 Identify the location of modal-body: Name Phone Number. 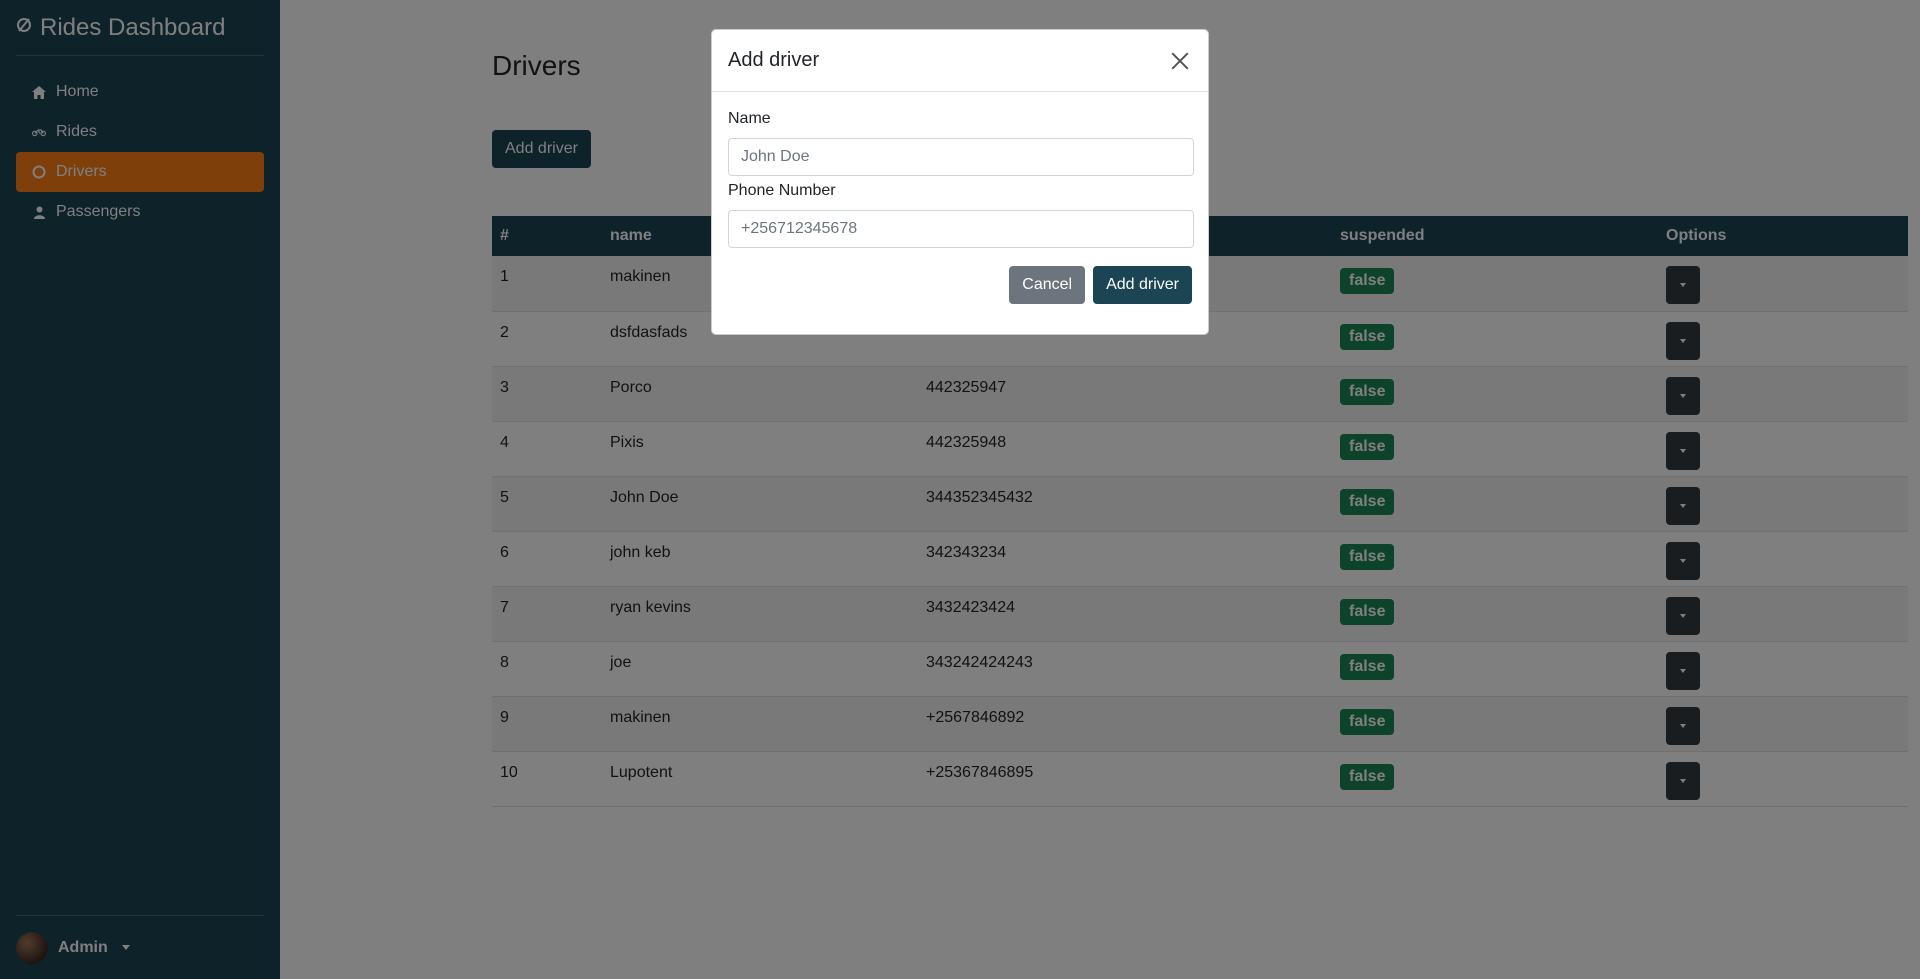
(960, 173).